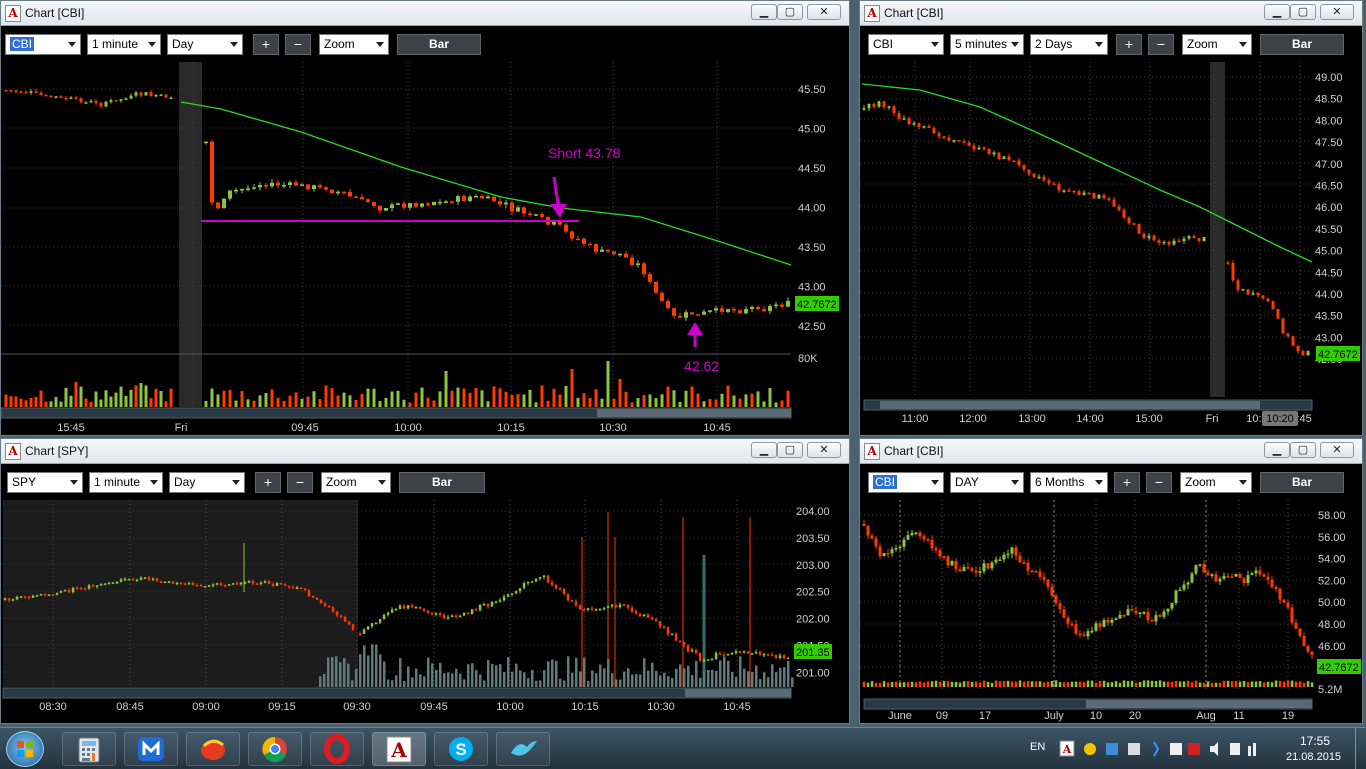  Describe the element at coordinates (1032, 419) in the screenshot. I see `time-axis-label: 13:00` at that location.